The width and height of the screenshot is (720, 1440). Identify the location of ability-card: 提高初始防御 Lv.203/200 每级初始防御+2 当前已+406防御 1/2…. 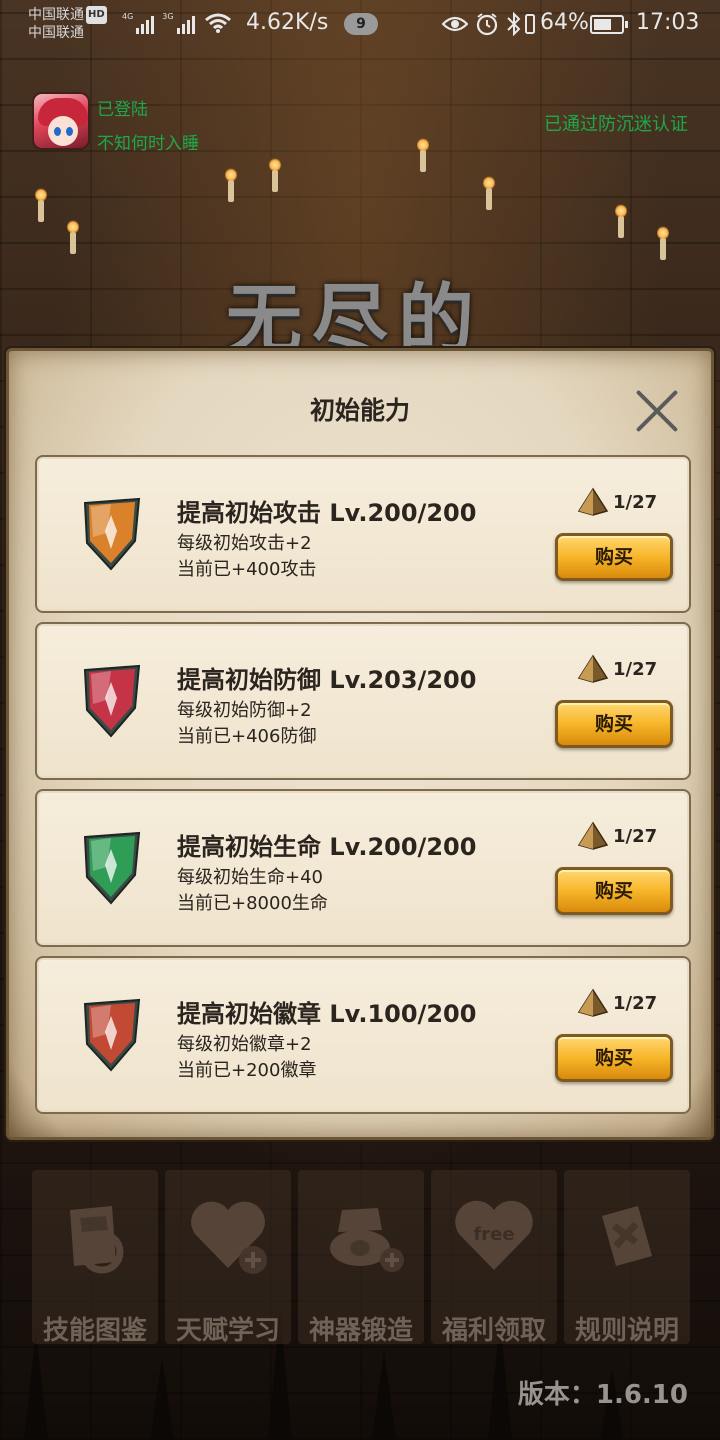
(363, 701).